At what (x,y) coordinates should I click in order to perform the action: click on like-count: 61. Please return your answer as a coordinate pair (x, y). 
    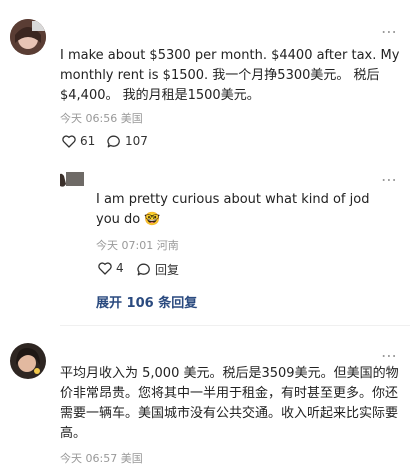
    Looking at the image, I should click on (88, 141).